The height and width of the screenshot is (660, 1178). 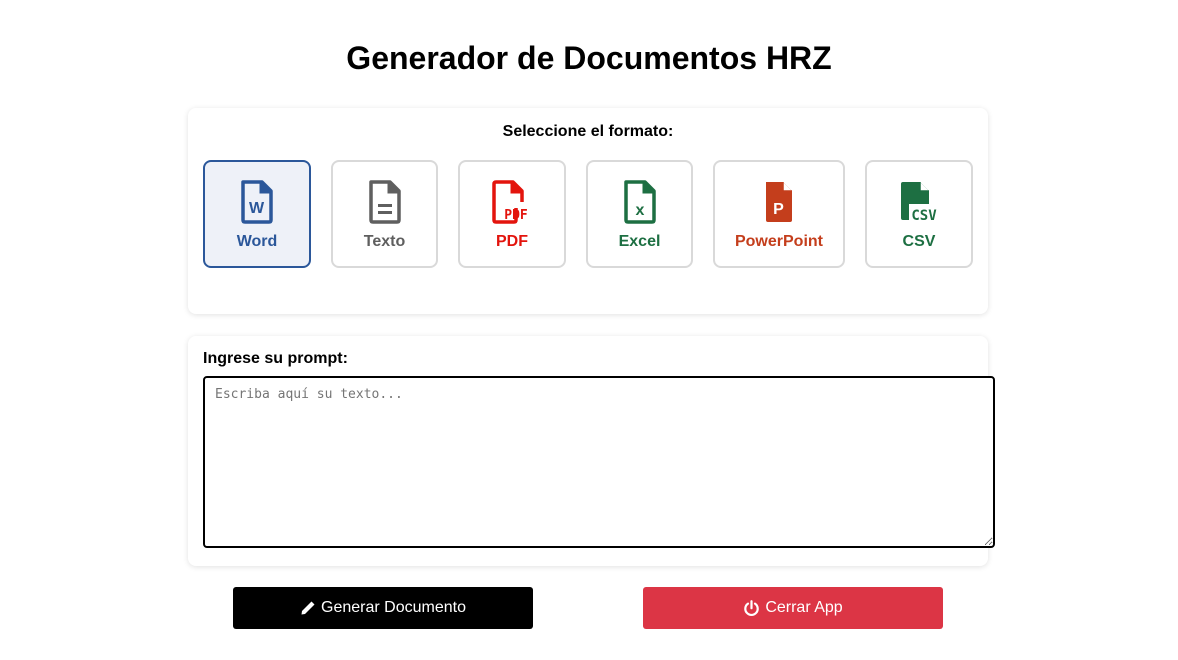 What do you see at coordinates (639, 210) in the screenshot?
I see `svg-text: x` at bounding box center [639, 210].